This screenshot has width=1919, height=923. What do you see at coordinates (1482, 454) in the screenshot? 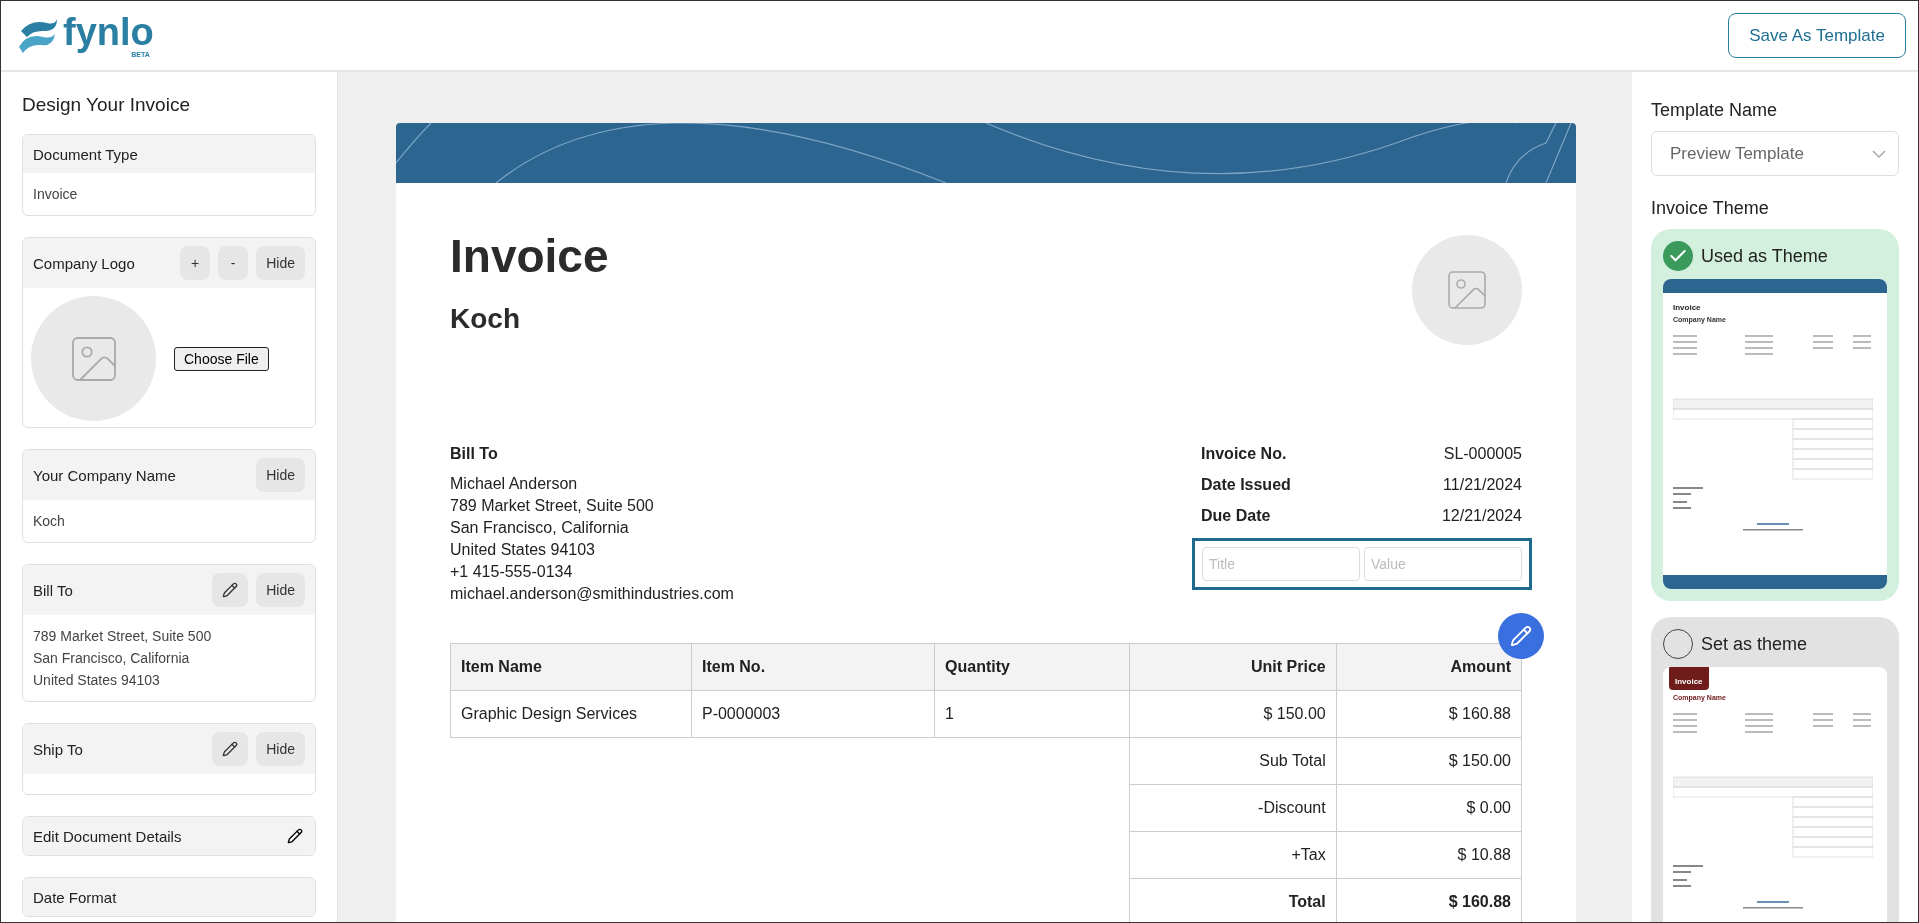
I see `meta-value: SL-000005` at bounding box center [1482, 454].